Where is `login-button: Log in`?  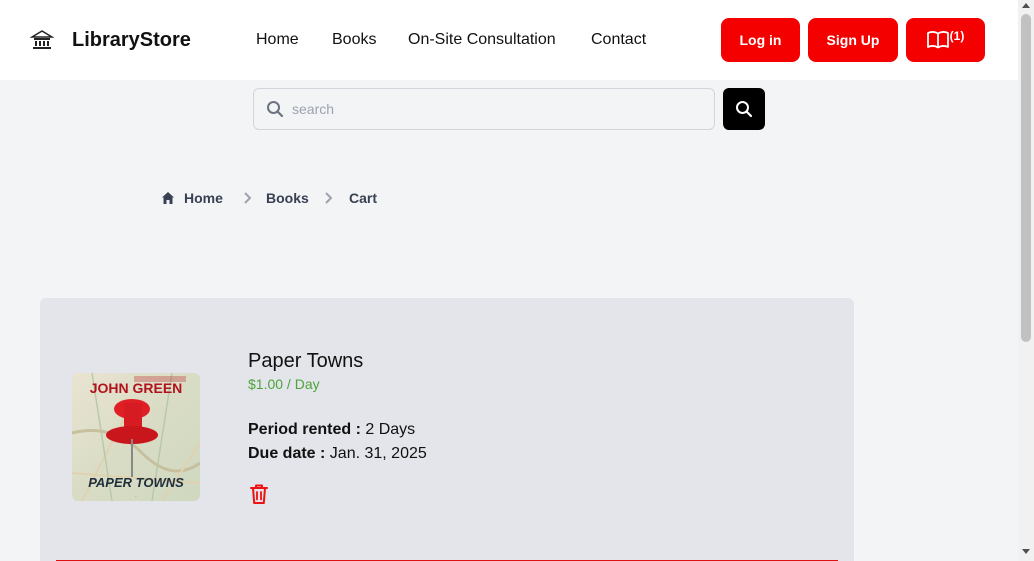
login-button: Log in is located at coordinates (760, 40).